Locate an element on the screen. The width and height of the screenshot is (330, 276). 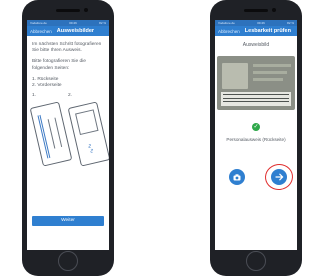
retake-photo-button is located at coordinates (237, 177).